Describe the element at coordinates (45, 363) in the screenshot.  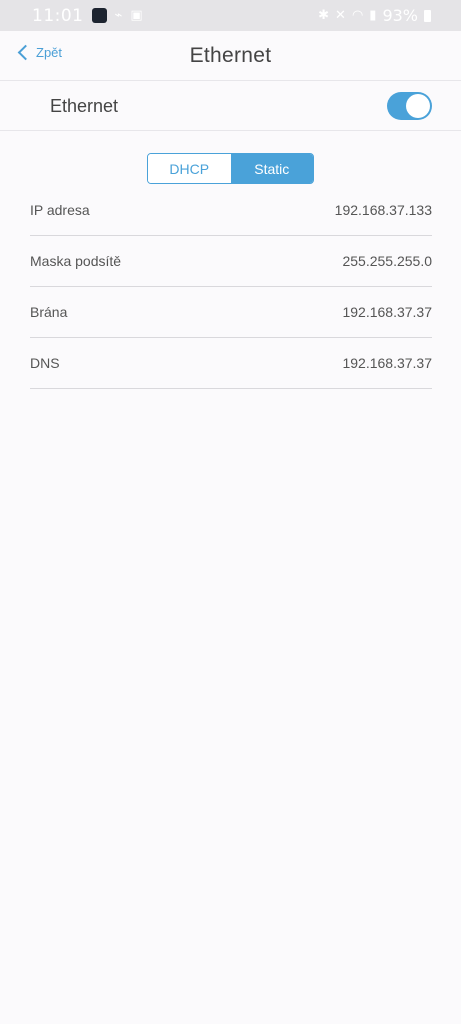
I see `dns-label: DNS` at that location.